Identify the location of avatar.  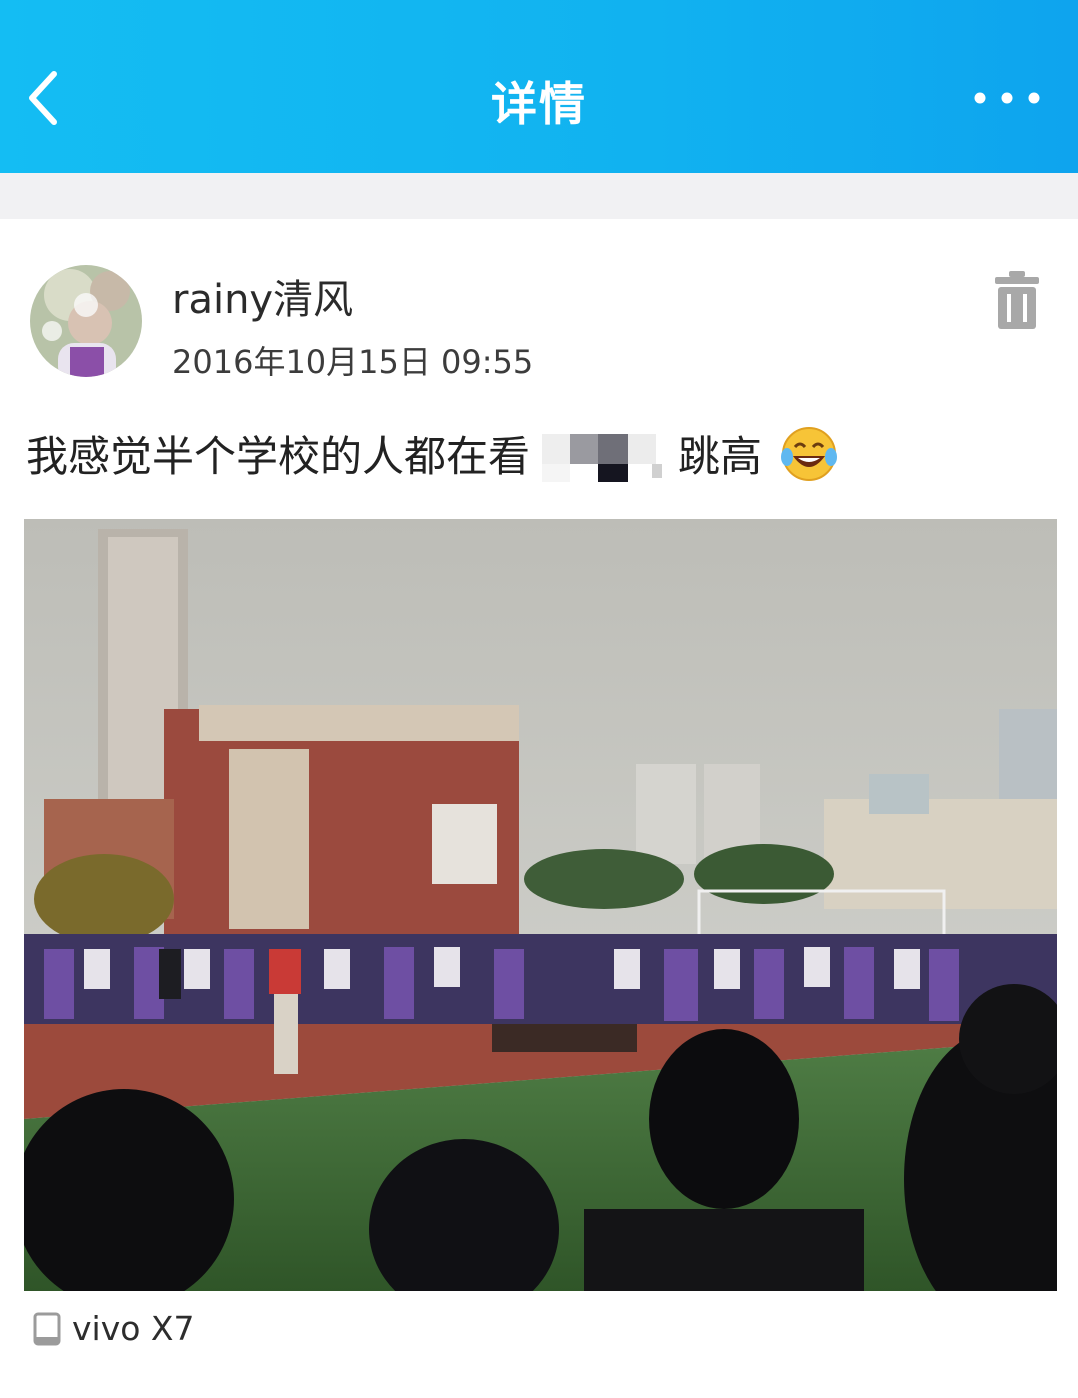
(86, 321).